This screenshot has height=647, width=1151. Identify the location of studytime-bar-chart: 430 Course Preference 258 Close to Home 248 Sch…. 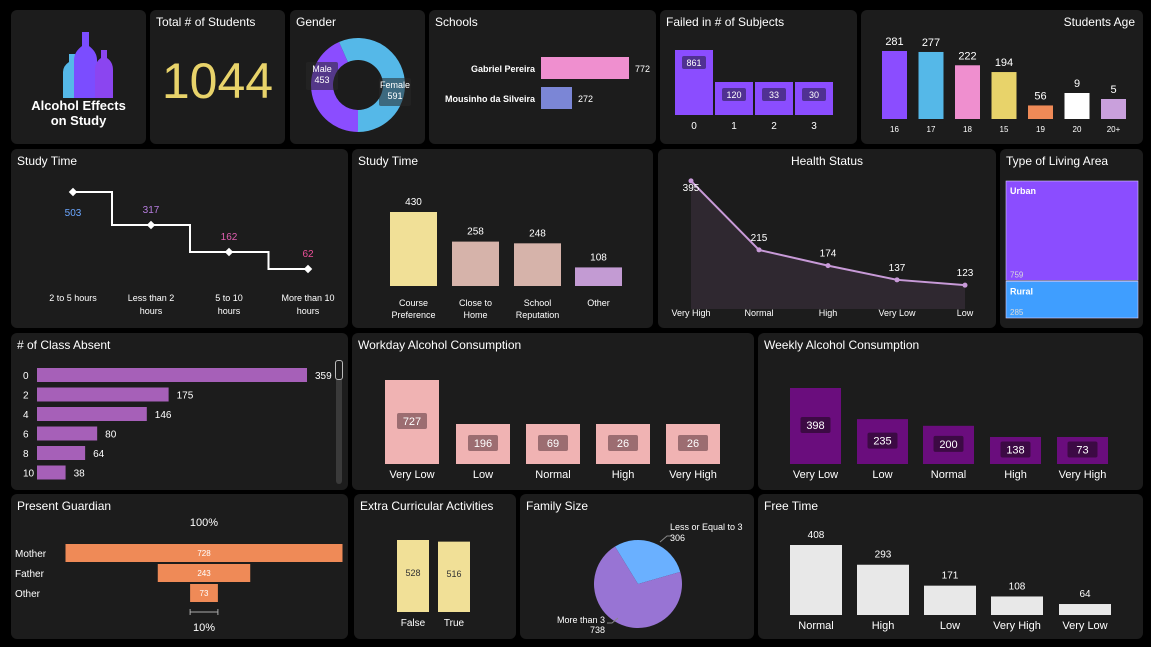
(506, 258).